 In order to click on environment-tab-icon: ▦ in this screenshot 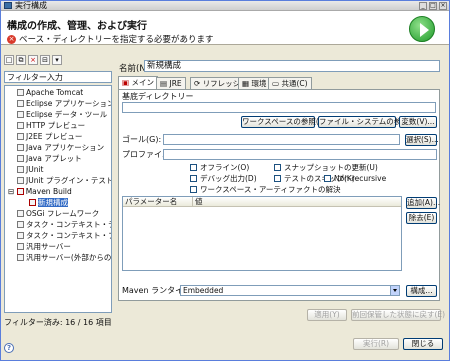, I will do `click(246, 83)`.